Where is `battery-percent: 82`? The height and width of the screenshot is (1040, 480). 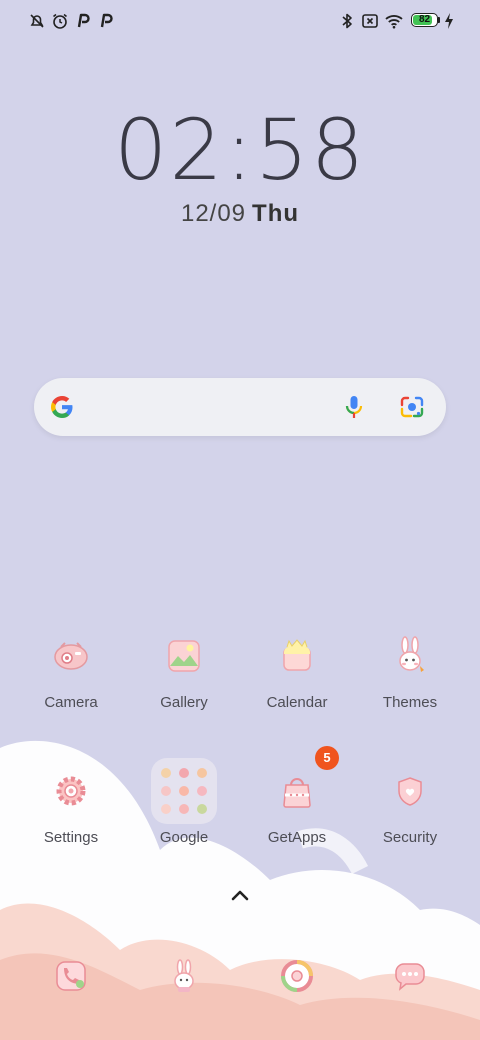 battery-percent: 82 is located at coordinates (424, 19).